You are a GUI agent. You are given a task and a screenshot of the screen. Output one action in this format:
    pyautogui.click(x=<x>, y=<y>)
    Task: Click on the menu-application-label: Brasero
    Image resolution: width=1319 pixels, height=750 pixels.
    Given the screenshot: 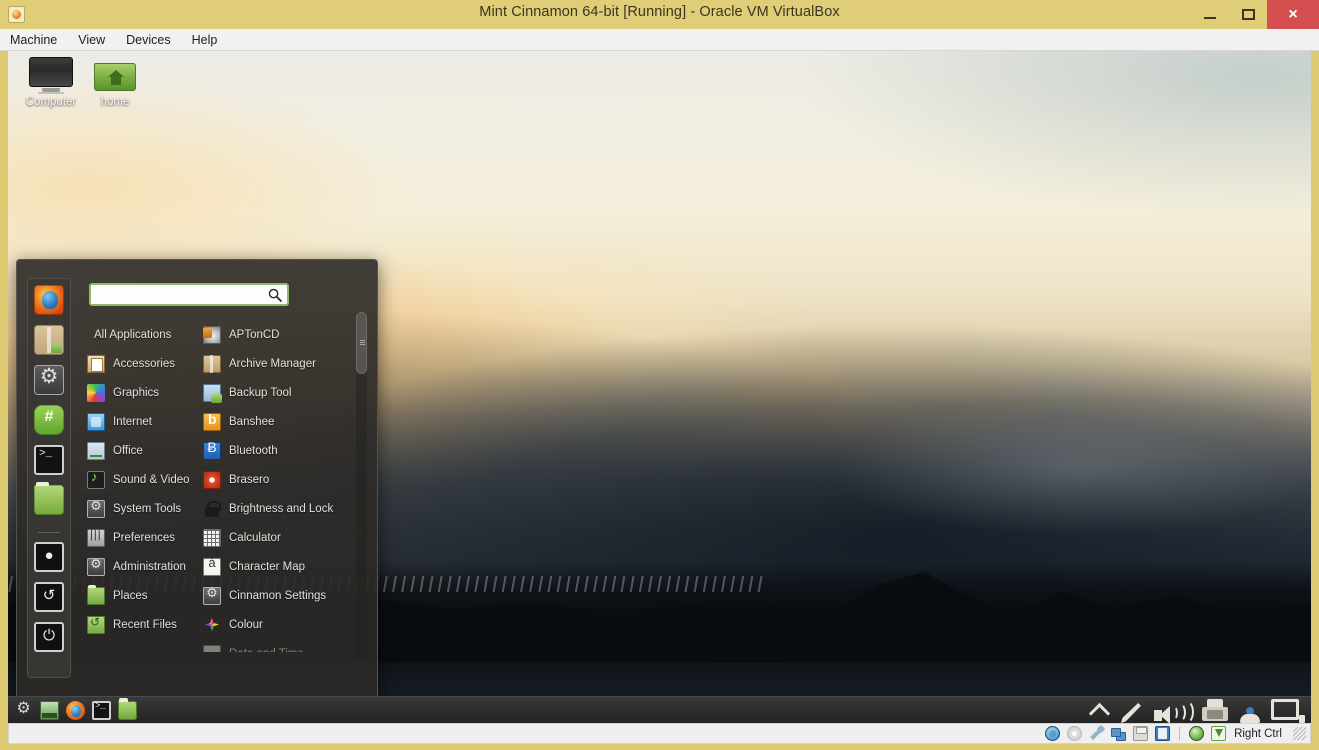 What is the action you would take?
    pyautogui.click(x=249, y=479)
    